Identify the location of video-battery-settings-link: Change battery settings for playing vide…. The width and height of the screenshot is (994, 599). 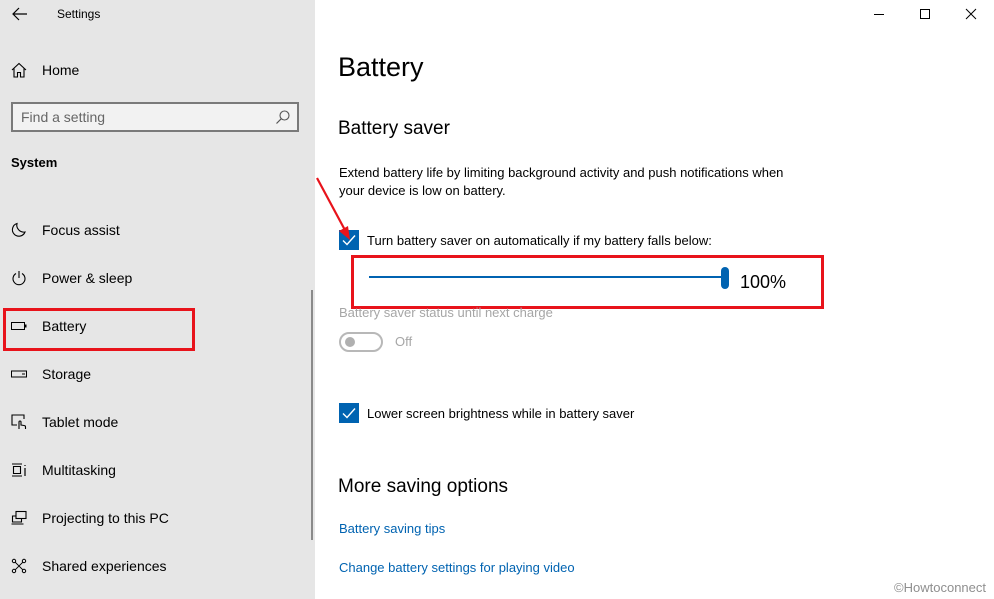
(457, 567).